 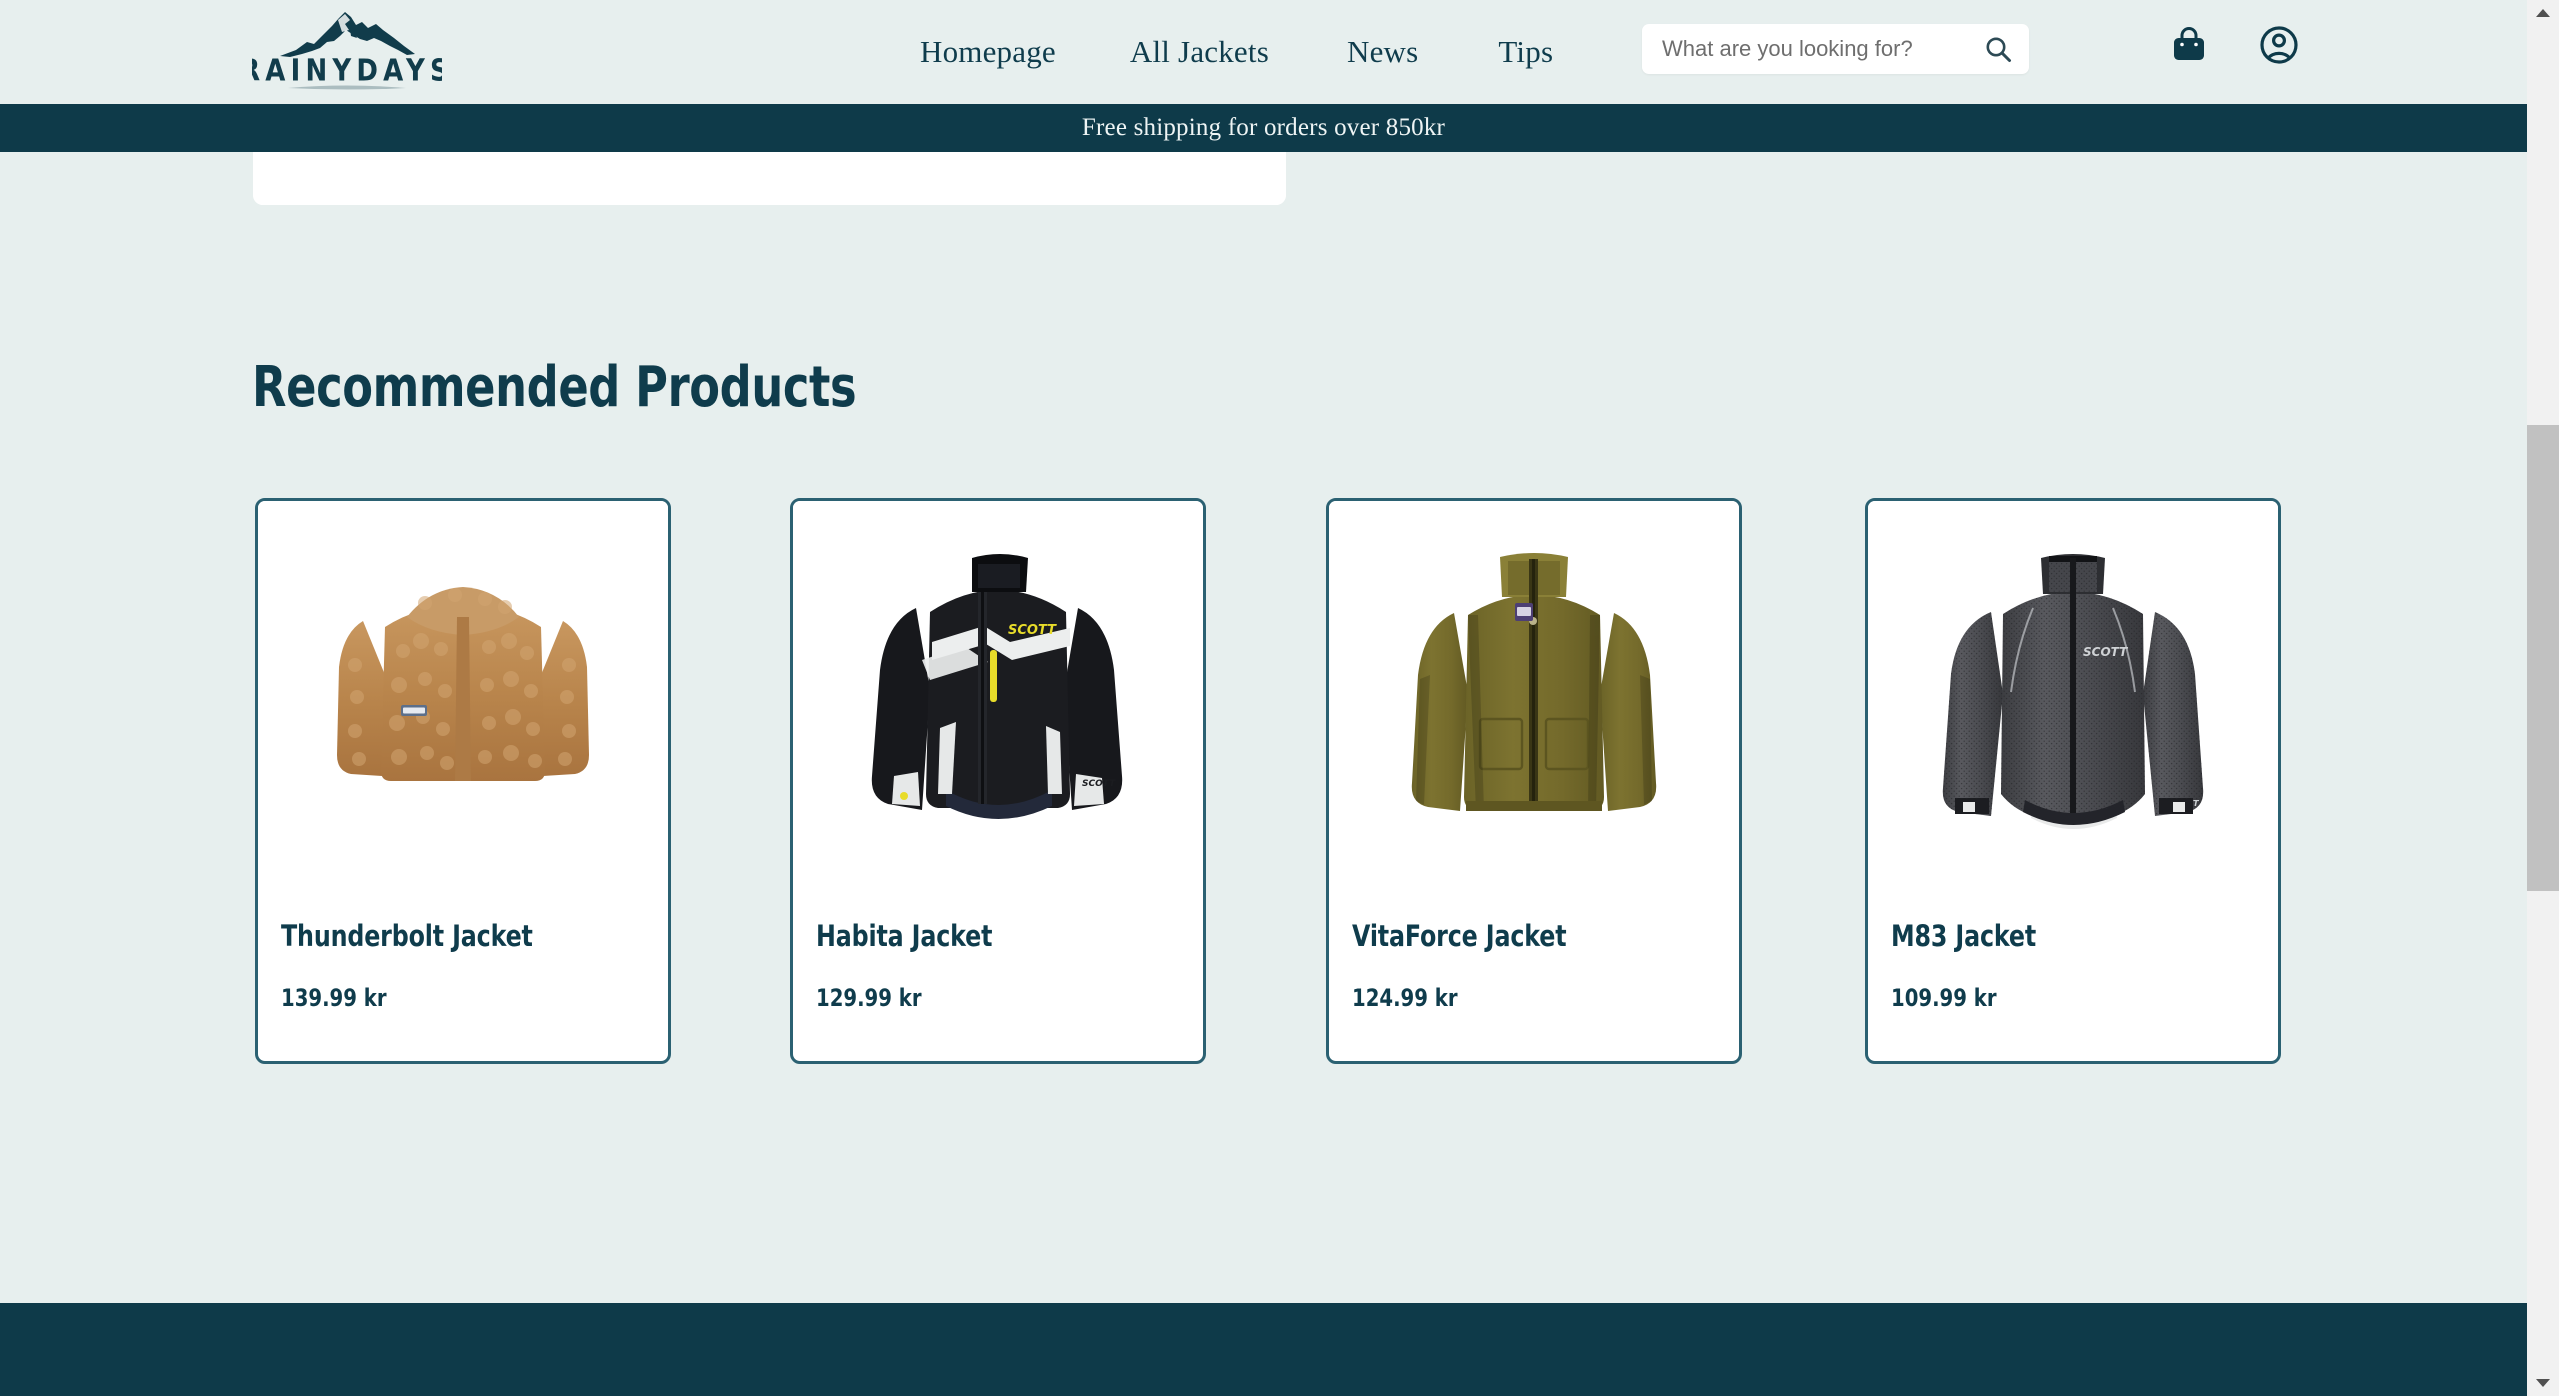 What do you see at coordinates (2073, 691) in the screenshot?
I see `grey-lightweight-cycling-jacket-image: SCOTT SCOTT` at bounding box center [2073, 691].